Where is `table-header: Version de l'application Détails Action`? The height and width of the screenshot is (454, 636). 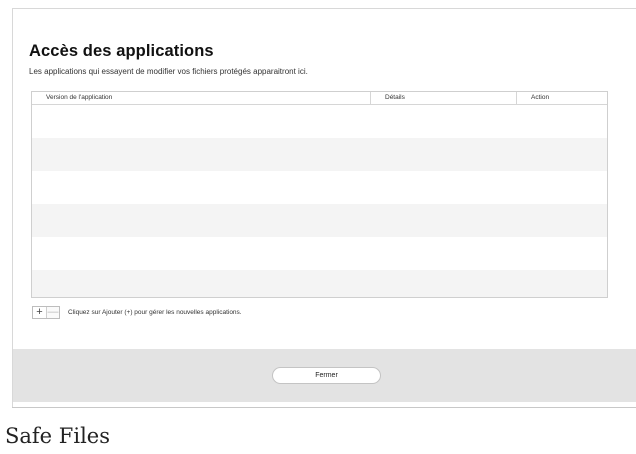 table-header: Version de l'application Détails Action is located at coordinates (319, 98).